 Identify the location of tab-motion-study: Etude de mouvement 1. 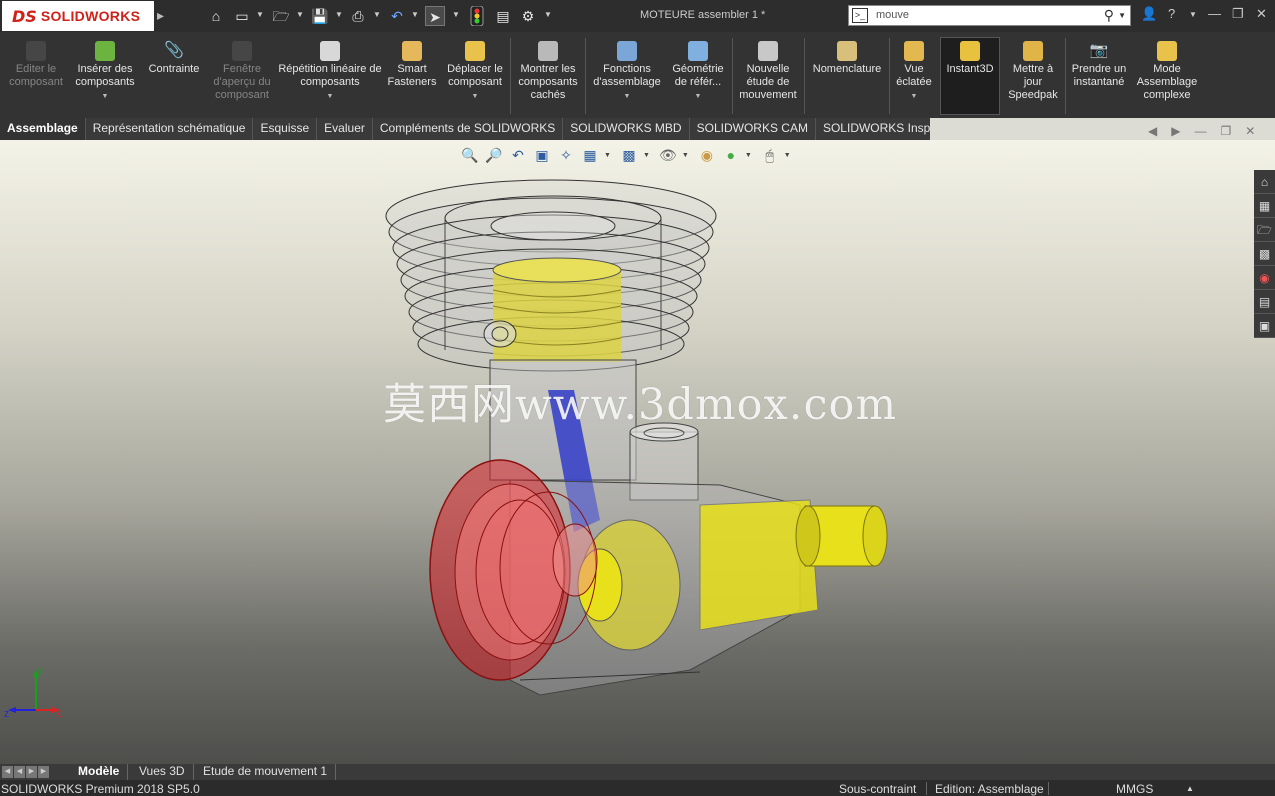
(266, 772).